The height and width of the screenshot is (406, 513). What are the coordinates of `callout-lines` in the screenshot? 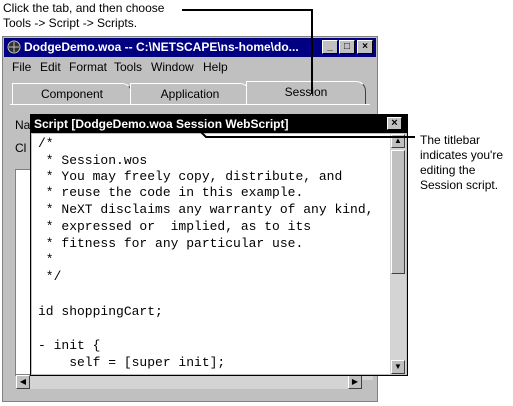 It's located at (298, 73).